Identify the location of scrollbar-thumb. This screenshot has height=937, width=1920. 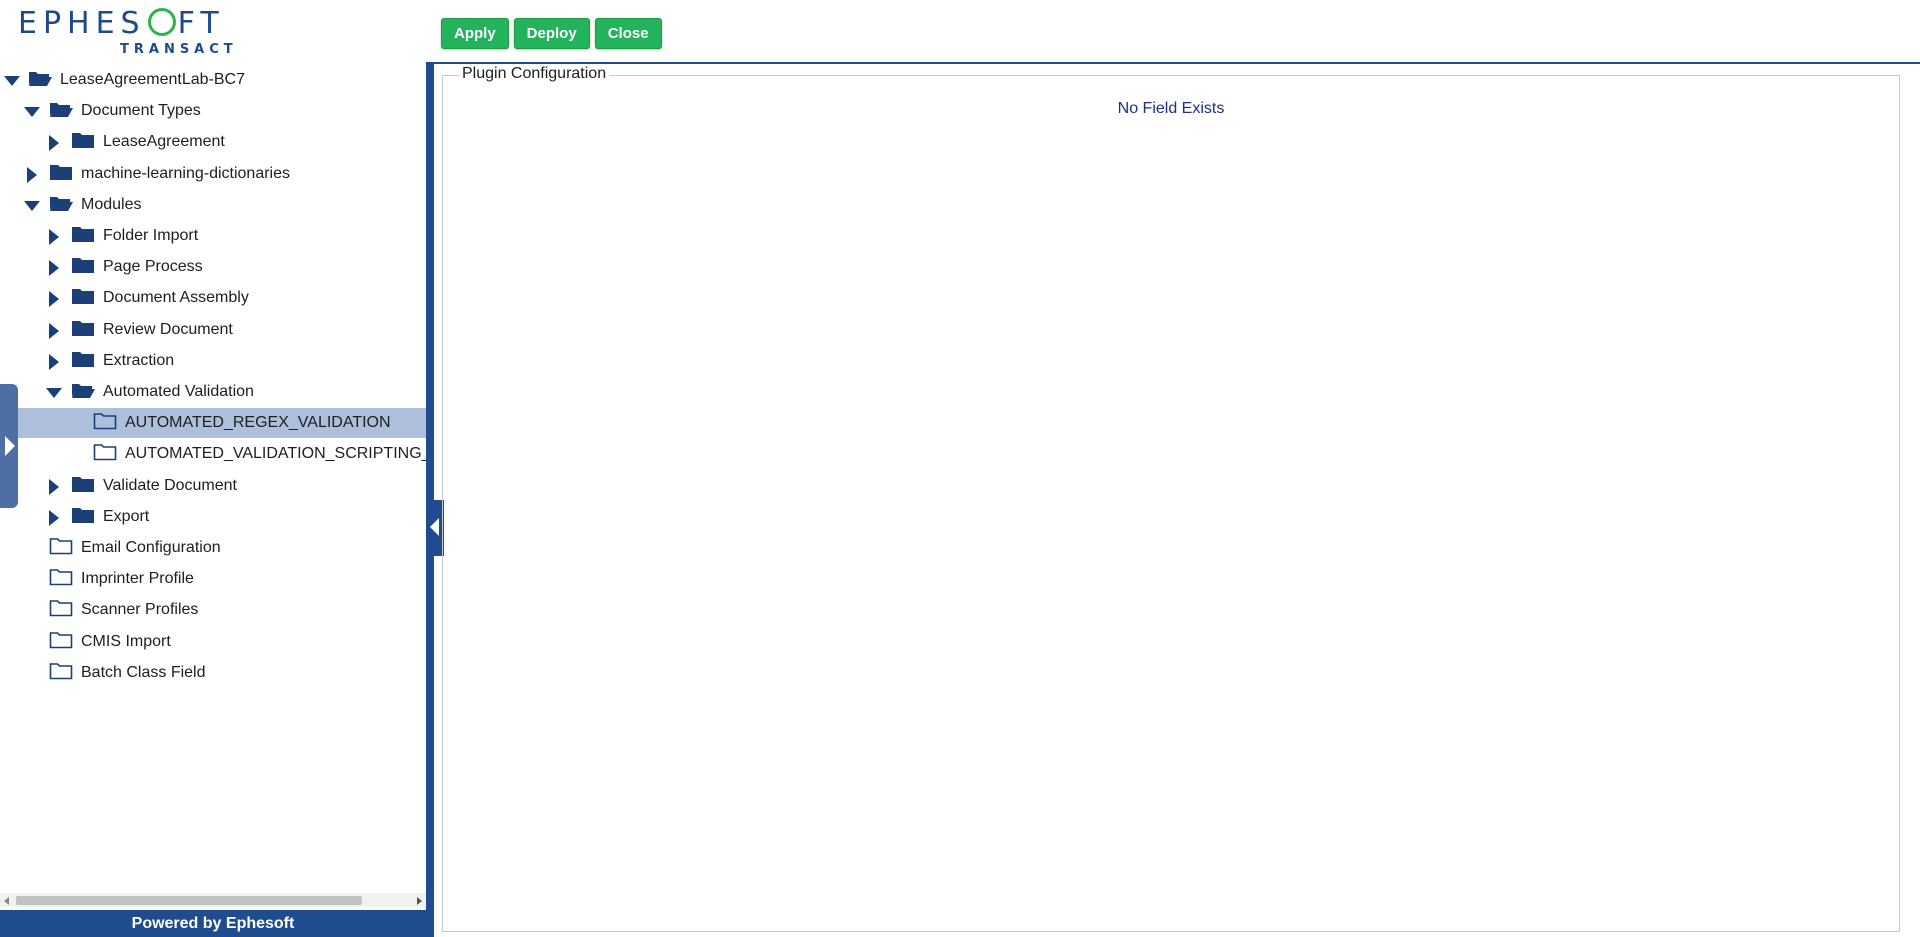
(189, 900).